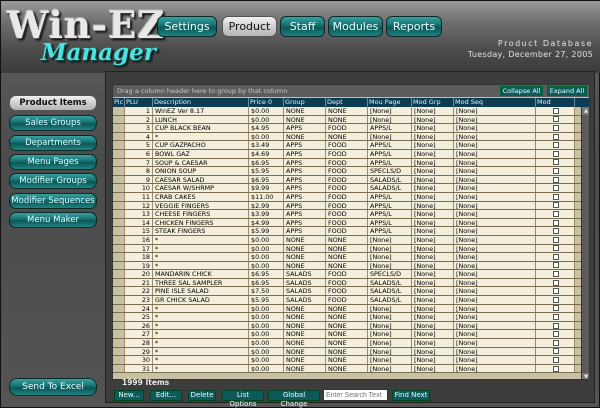 This screenshot has height=408, width=600. What do you see at coordinates (243, 399) in the screenshot?
I see `list-options-button: List Options` at bounding box center [243, 399].